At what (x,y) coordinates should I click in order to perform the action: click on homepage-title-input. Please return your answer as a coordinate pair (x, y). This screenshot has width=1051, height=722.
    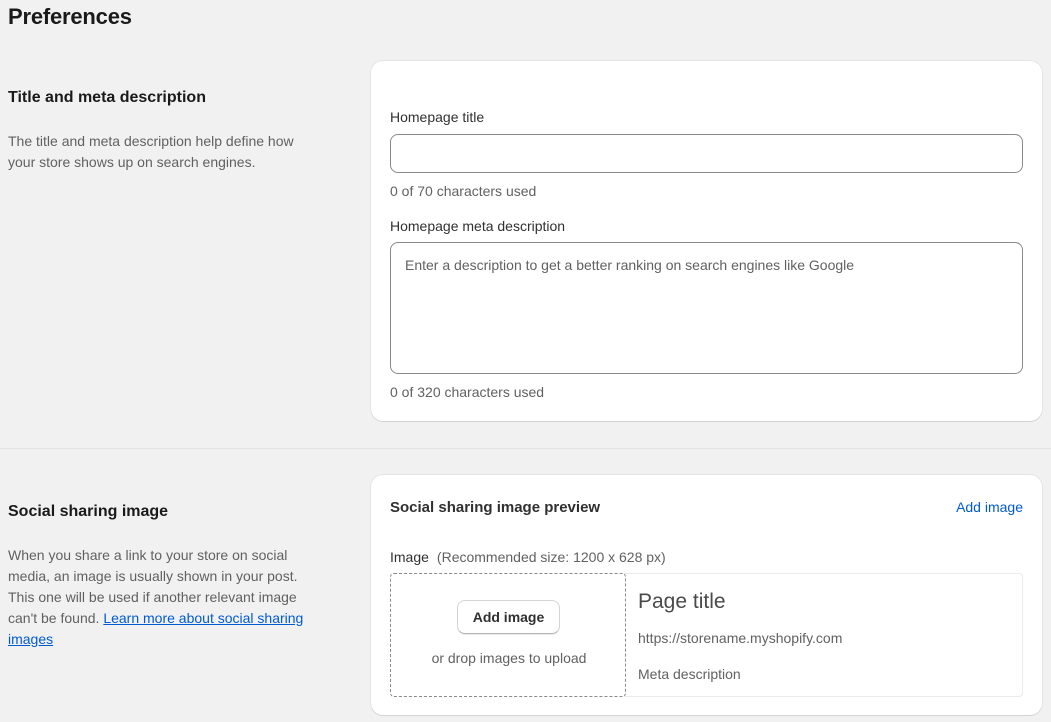
    Looking at the image, I should click on (706, 153).